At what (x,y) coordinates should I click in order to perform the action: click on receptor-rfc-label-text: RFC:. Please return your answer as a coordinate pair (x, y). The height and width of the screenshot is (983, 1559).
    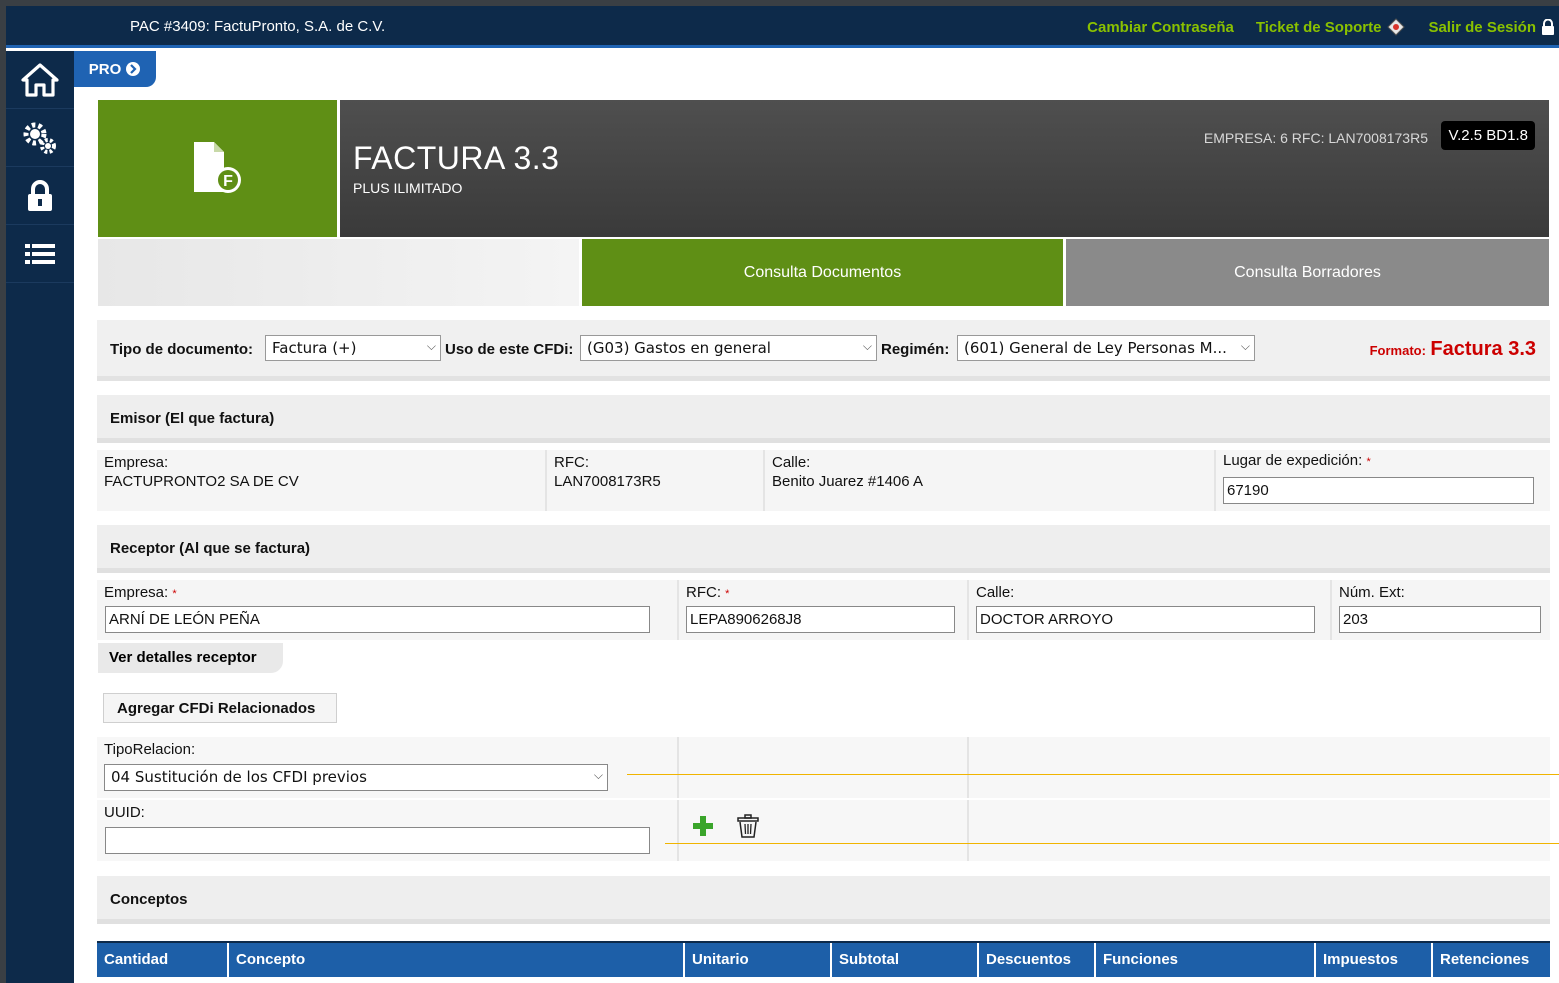
    Looking at the image, I should click on (703, 592).